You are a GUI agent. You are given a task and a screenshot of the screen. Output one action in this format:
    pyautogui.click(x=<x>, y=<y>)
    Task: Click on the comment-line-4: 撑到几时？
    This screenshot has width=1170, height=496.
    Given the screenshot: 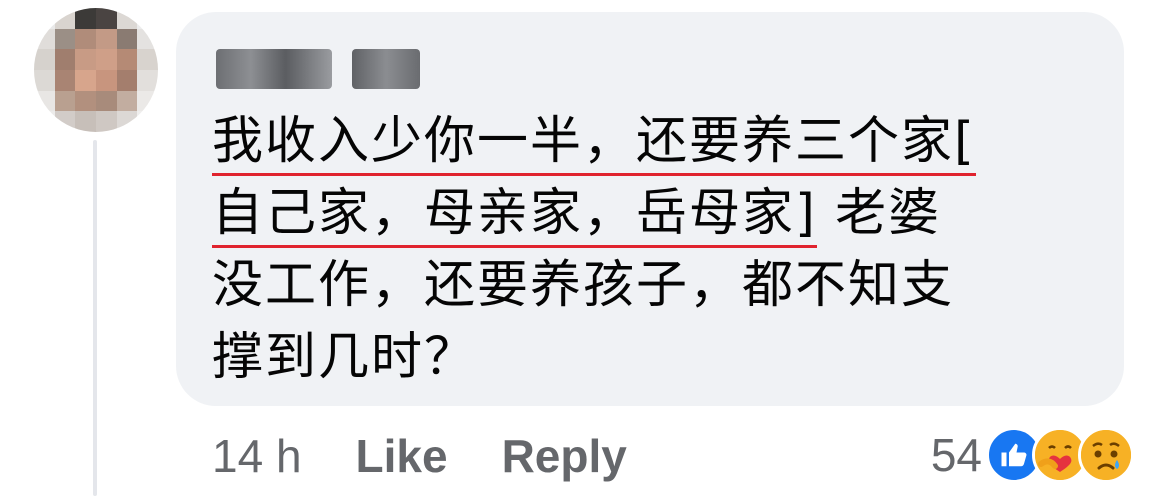 What is the action you would take?
    pyautogui.click(x=345, y=357)
    